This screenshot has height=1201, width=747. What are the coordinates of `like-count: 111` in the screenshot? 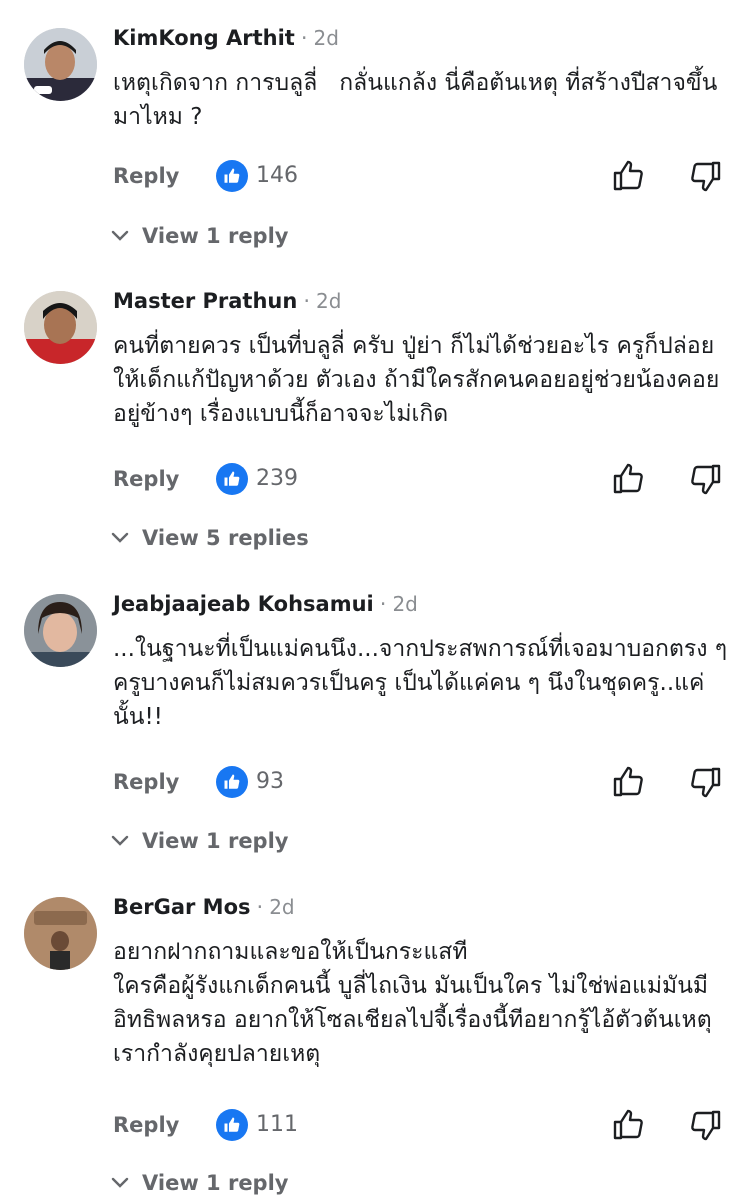 It's located at (277, 1125).